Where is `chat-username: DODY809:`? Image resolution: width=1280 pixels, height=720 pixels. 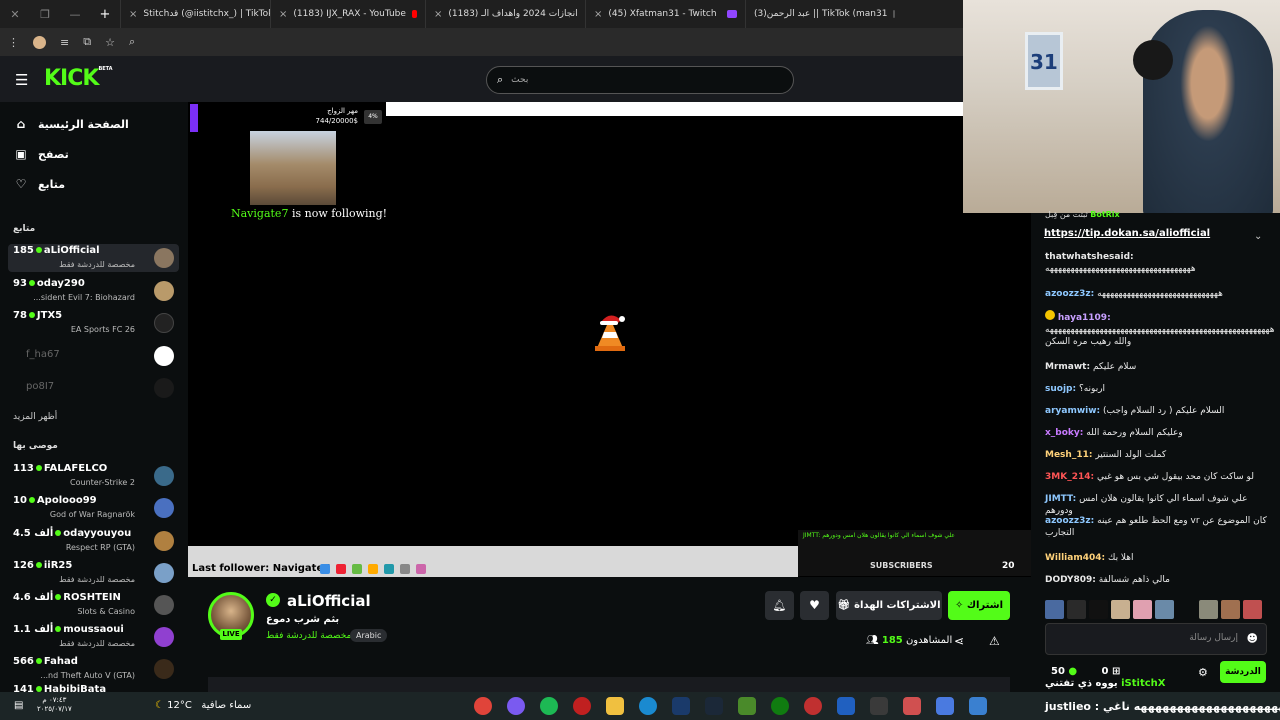
chat-username: DODY809: is located at coordinates (1070, 580).